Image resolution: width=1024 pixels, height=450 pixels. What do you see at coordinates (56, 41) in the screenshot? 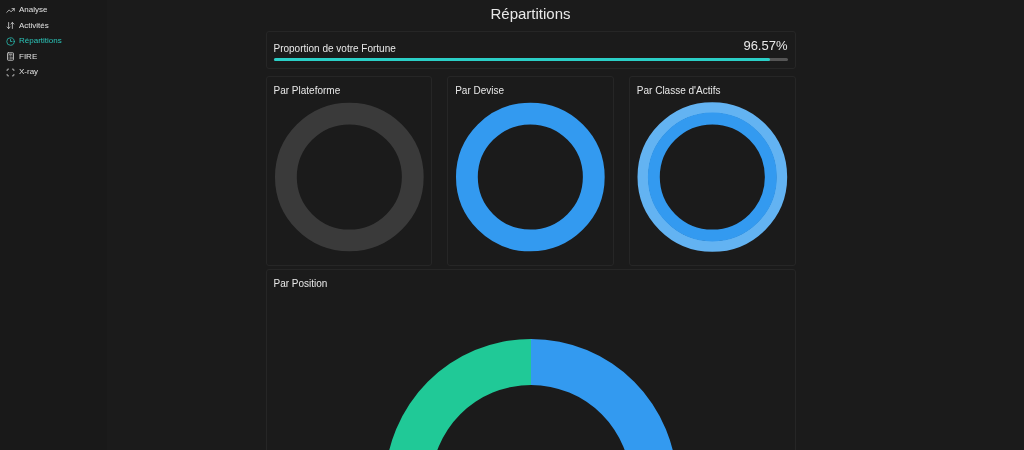
I see `sidebar-item: Répartitions` at bounding box center [56, 41].